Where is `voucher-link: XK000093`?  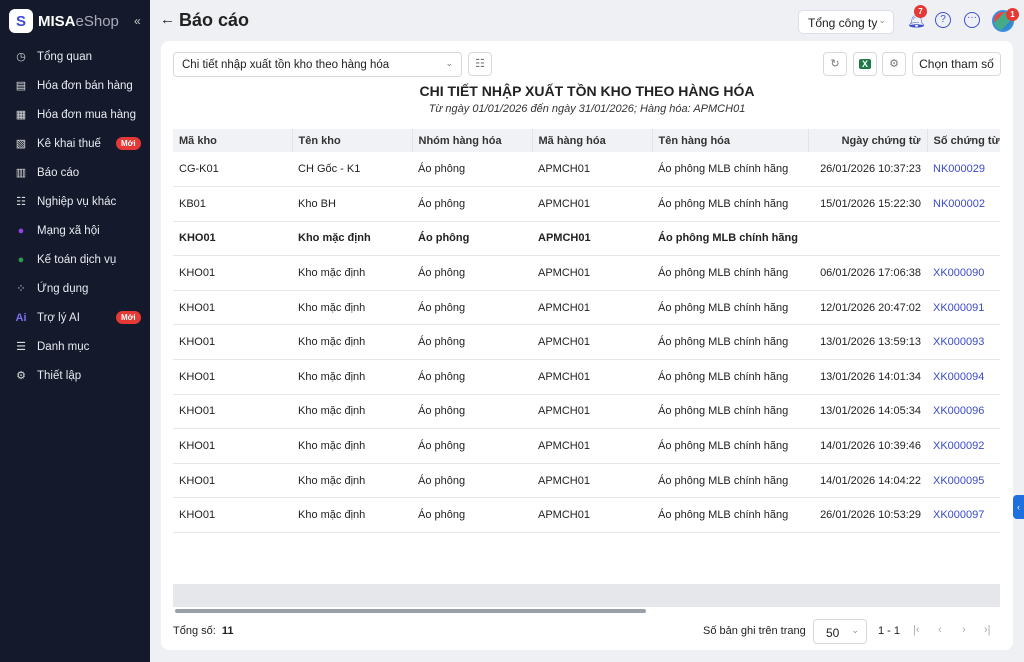
voucher-link: XK000093 is located at coordinates (958, 342).